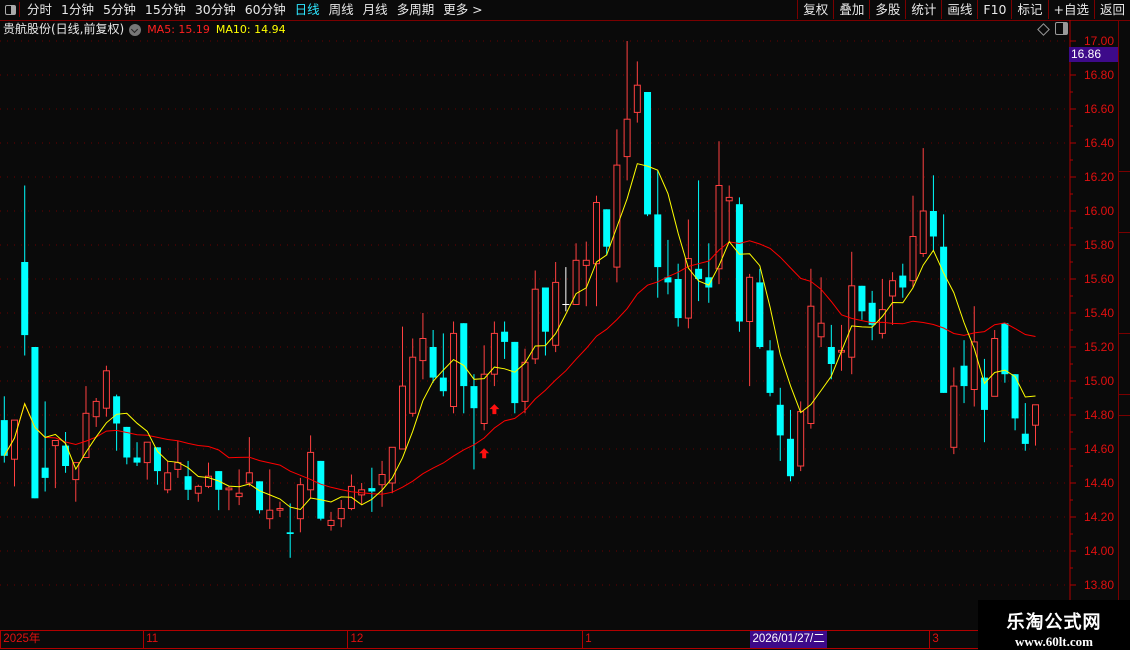  I want to click on price-label: 16.20, so click(1099, 177).